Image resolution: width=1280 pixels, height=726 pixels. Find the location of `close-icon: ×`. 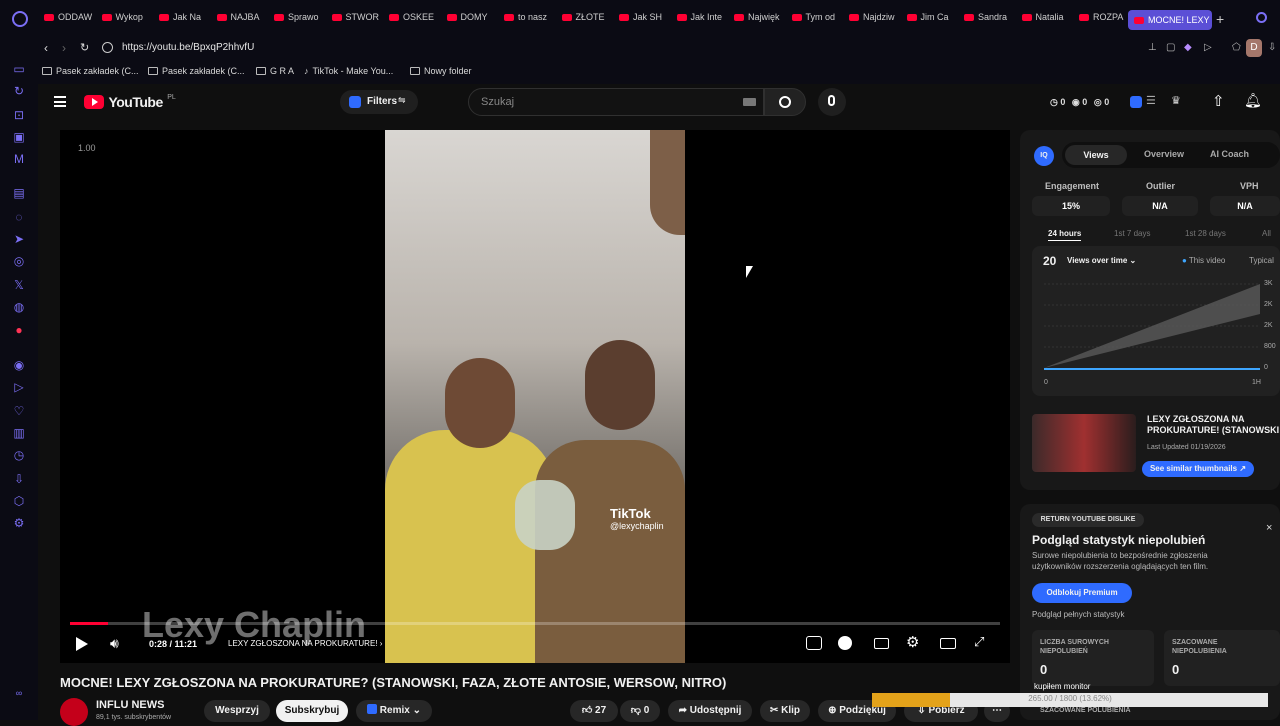

close-icon: × is located at coordinates (1269, 528).